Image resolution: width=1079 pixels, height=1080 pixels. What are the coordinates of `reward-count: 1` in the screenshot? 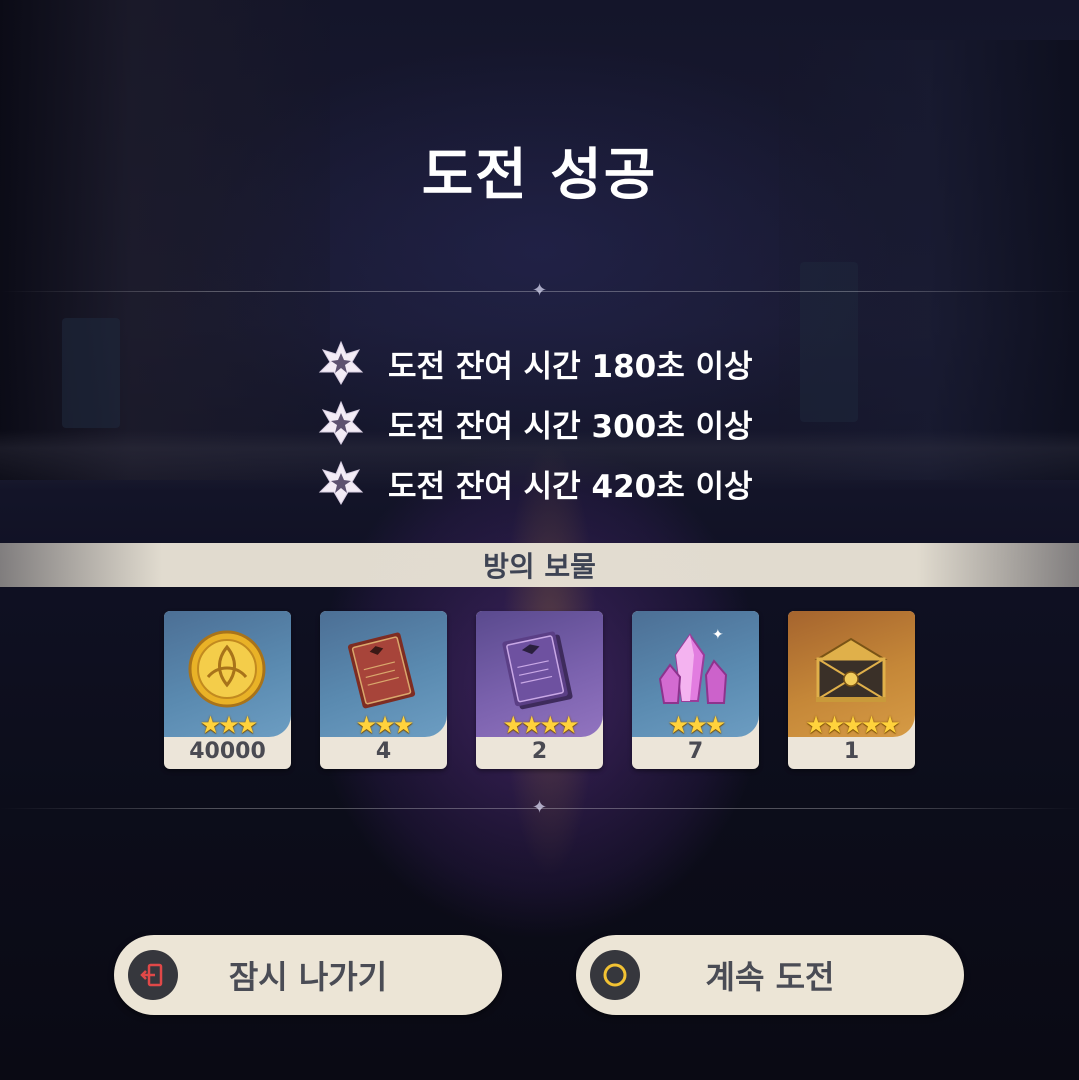 It's located at (851, 751).